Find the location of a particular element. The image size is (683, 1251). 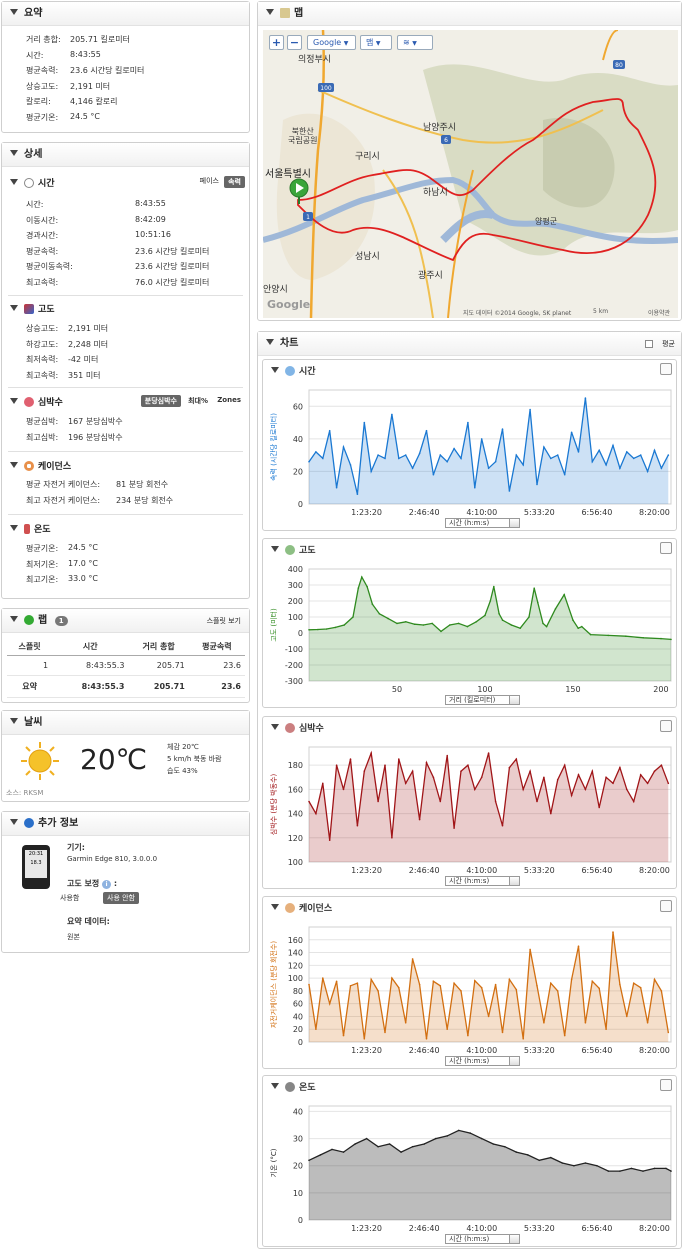

speed-chart-header: 시간 is located at coordinates (293, 370).